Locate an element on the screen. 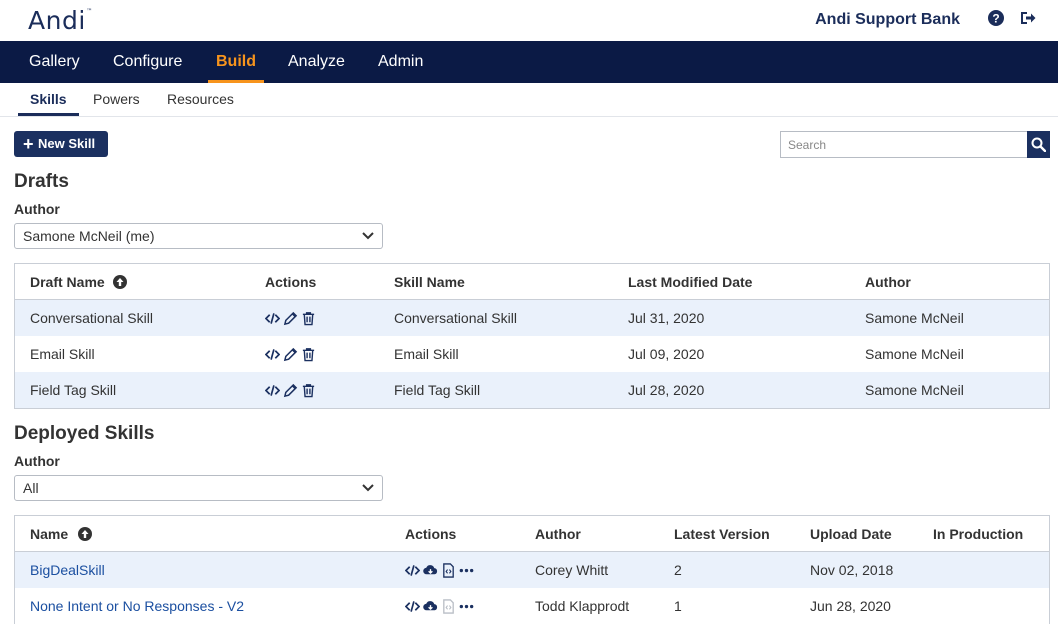  draft-name: Field Tag Skill is located at coordinates (73, 390).